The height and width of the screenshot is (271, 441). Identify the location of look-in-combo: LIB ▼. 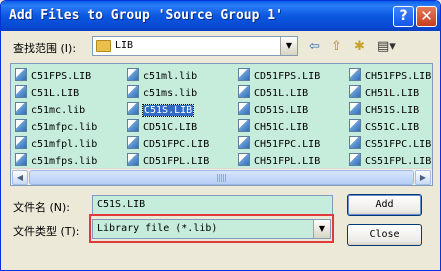
(195, 46).